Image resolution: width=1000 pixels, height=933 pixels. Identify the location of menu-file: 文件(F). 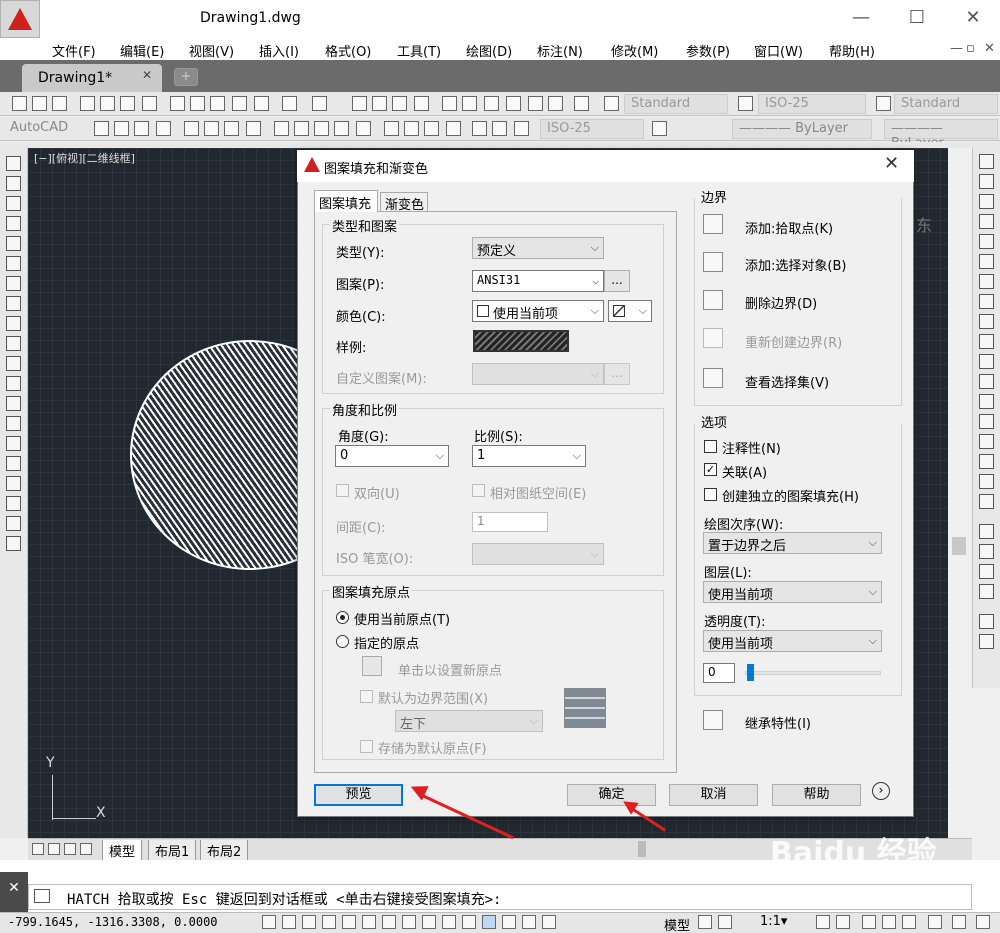
(74, 50).